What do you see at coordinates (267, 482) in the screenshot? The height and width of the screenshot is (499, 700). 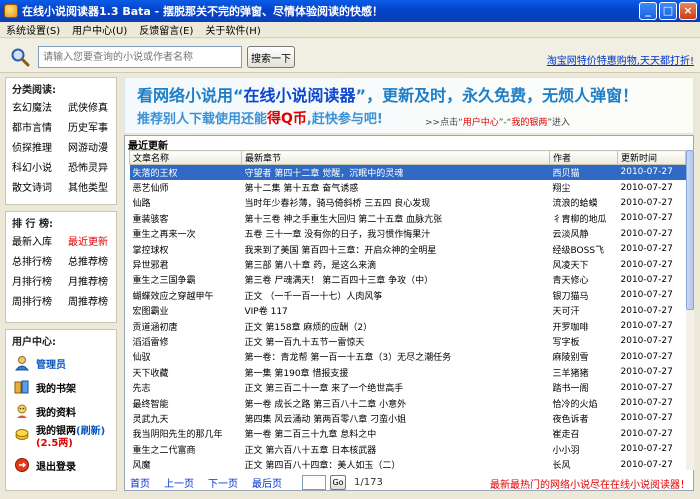 I see `last-page-link: 最后页` at bounding box center [267, 482].